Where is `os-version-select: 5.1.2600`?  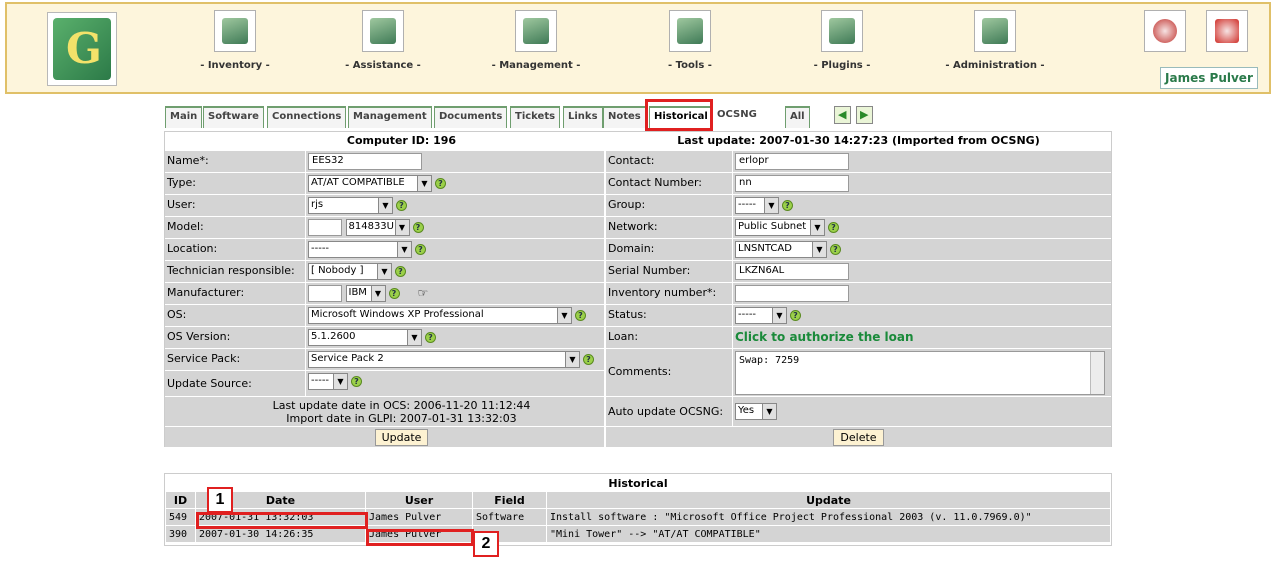
os-version-select: 5.1.2600 is located at coordinates (365, 337).